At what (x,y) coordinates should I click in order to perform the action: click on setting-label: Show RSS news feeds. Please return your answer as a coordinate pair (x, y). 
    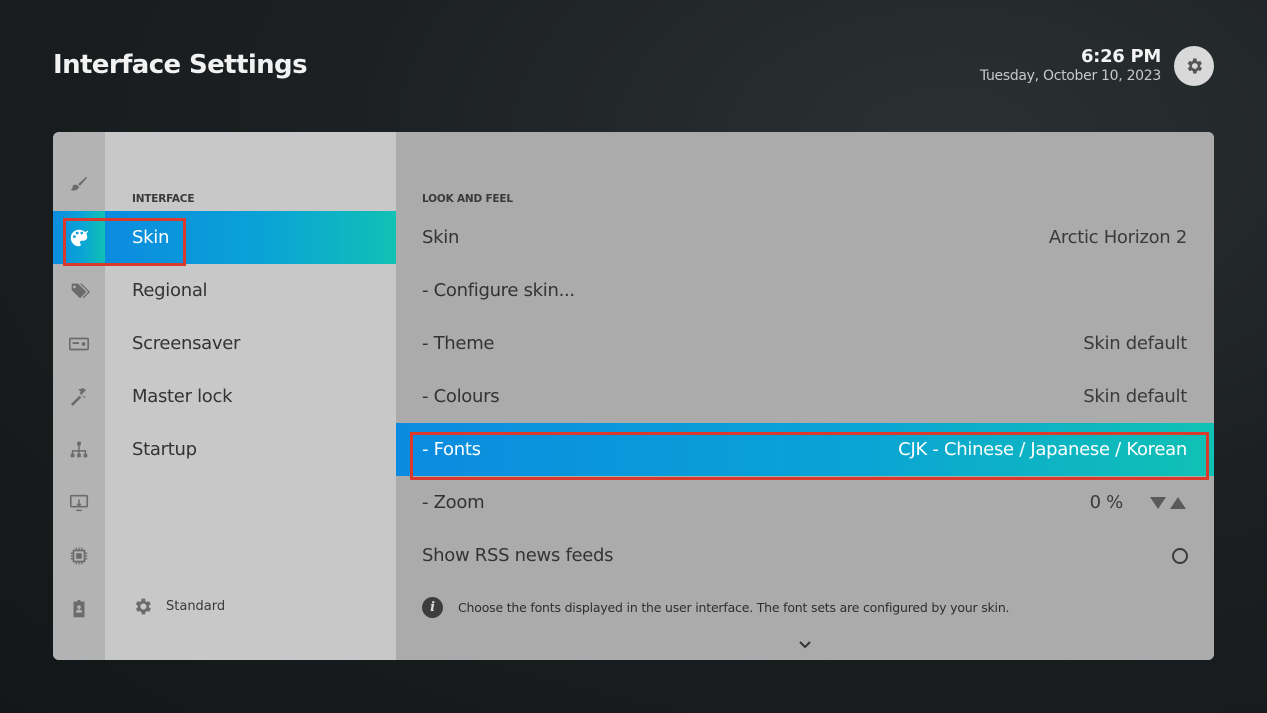
    Looking at the image, I should click on (518, 555).